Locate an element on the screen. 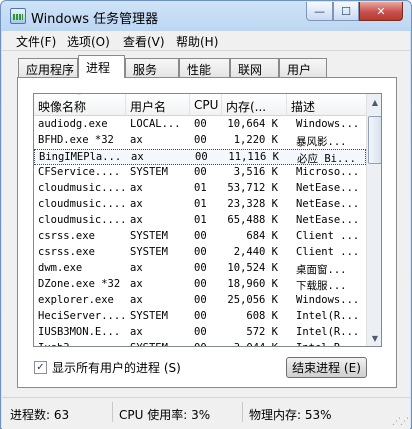 The width and height of the screenshot is (412, 429). cell-mem: 684 K is located at coordinates (262, 236).